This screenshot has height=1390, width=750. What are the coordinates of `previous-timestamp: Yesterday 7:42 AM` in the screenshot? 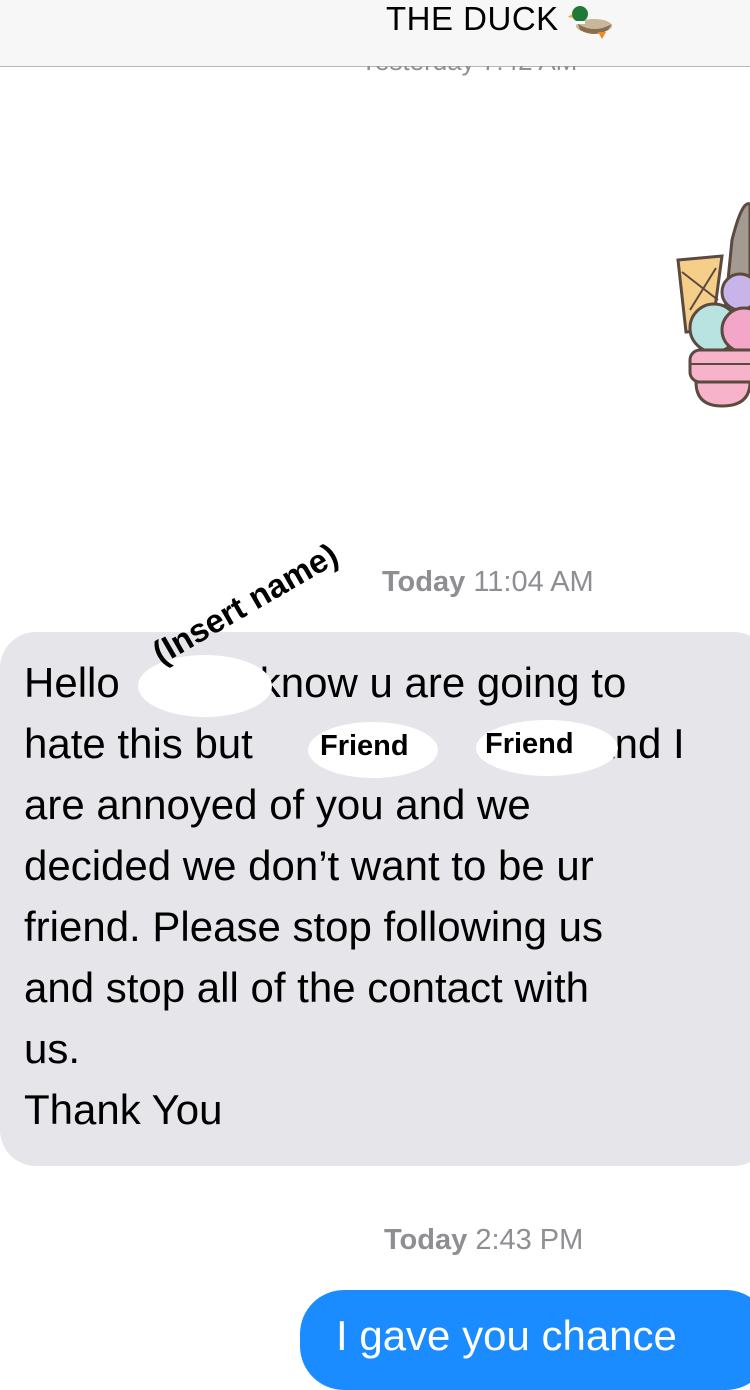 It's located at (375, 72).